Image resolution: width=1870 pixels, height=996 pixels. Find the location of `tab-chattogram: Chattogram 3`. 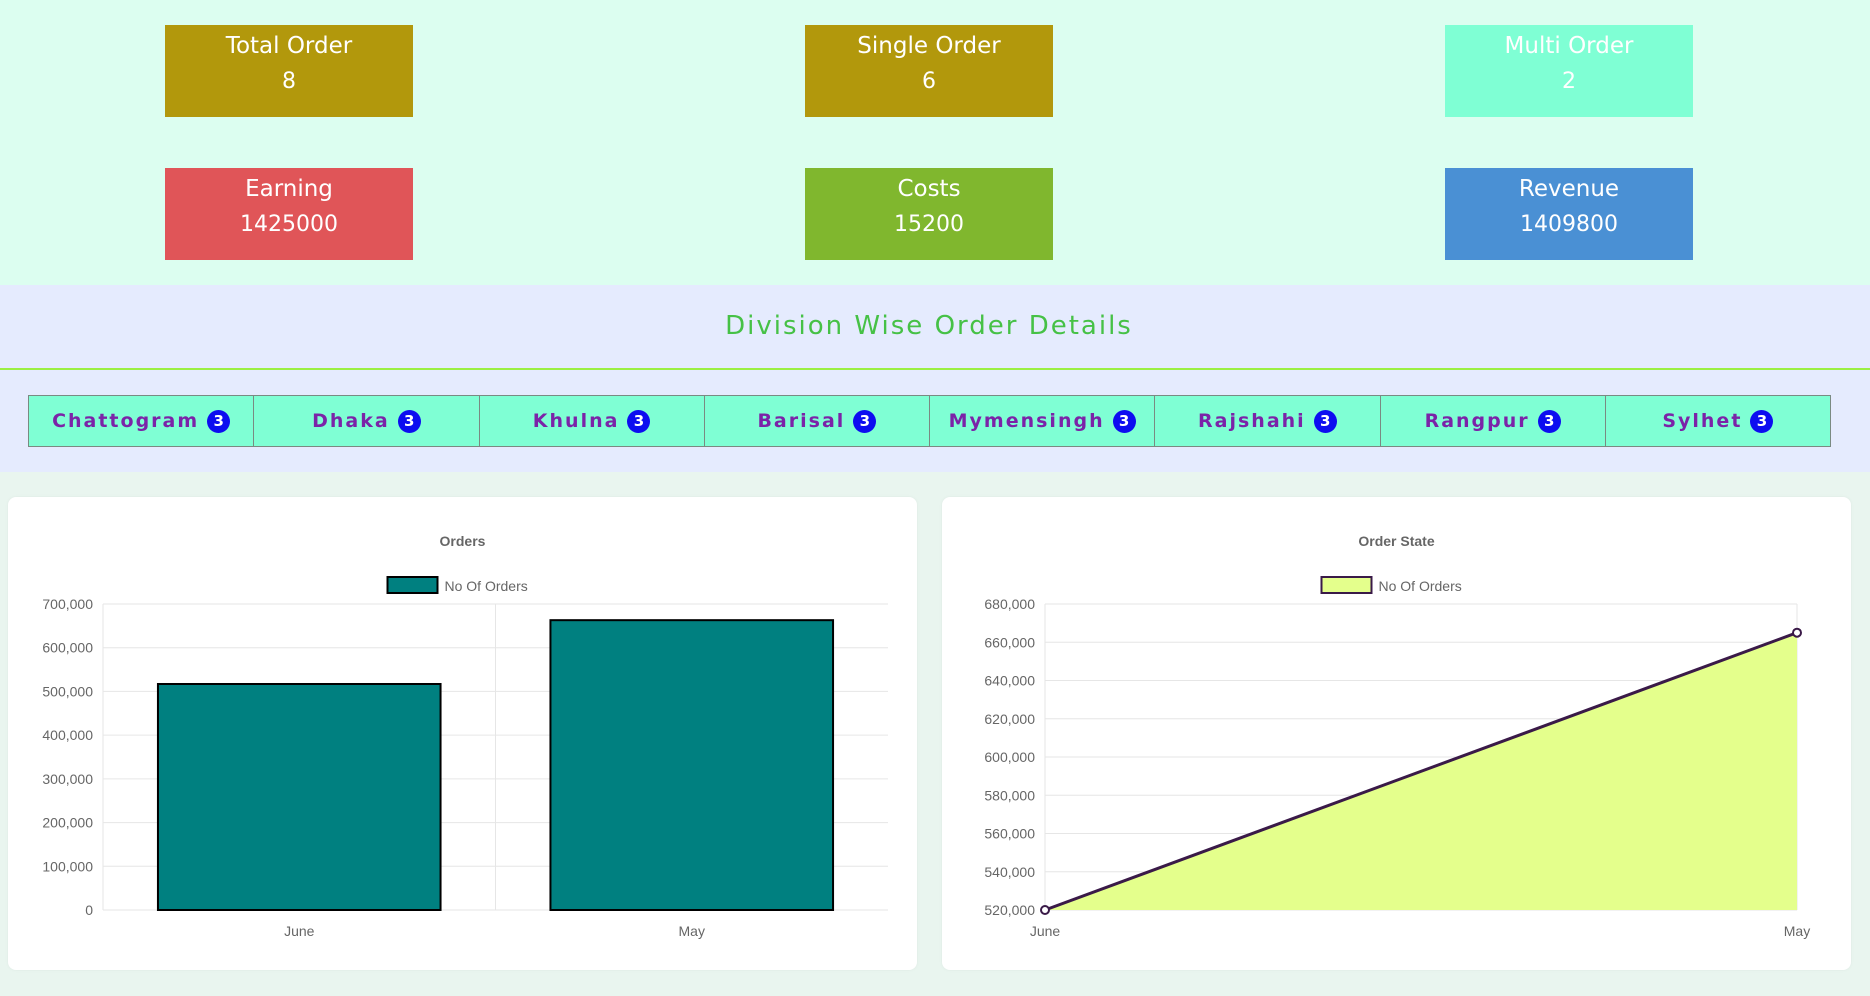

tab-chattogram: Chattogram 3 is located at coordinates (141, 421).